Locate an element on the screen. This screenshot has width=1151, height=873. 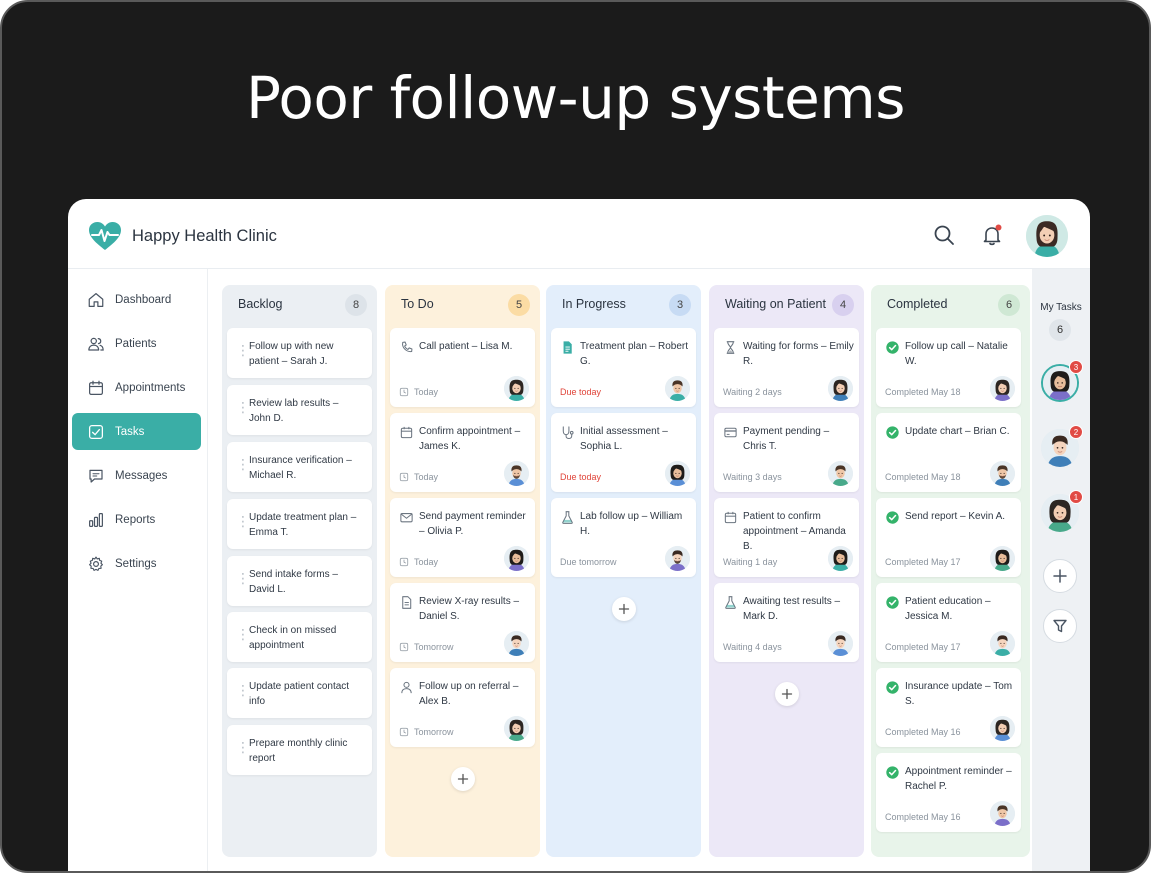
task-title: Call patient – Lisa M. is located at coordinates (466, 346).